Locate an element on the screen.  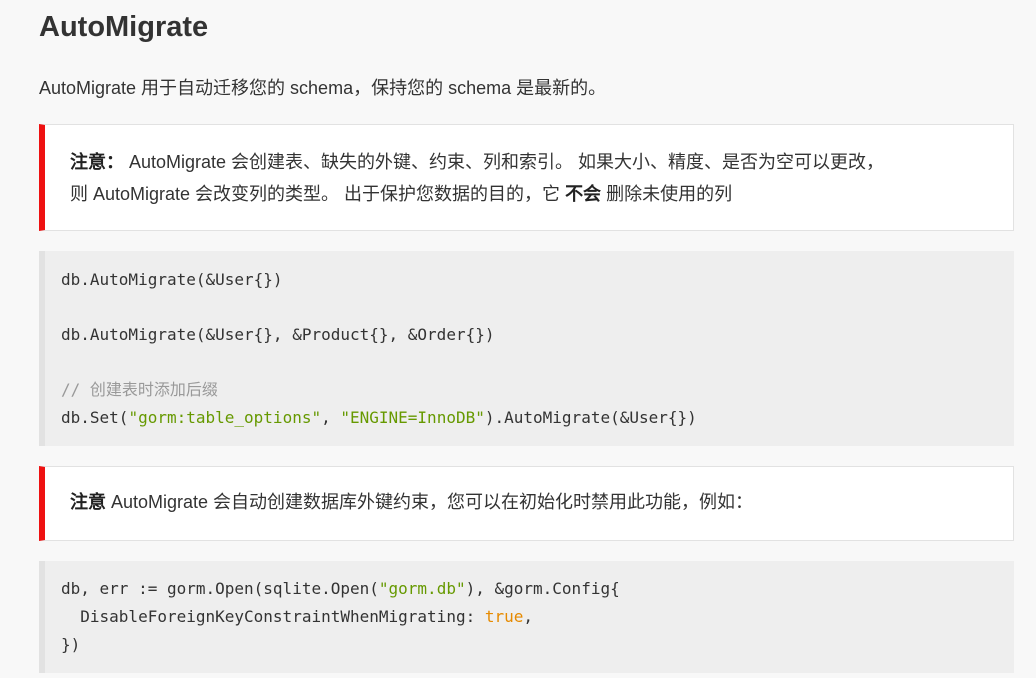
note-emphasis: 不会 is located at coordinates (583, 194).